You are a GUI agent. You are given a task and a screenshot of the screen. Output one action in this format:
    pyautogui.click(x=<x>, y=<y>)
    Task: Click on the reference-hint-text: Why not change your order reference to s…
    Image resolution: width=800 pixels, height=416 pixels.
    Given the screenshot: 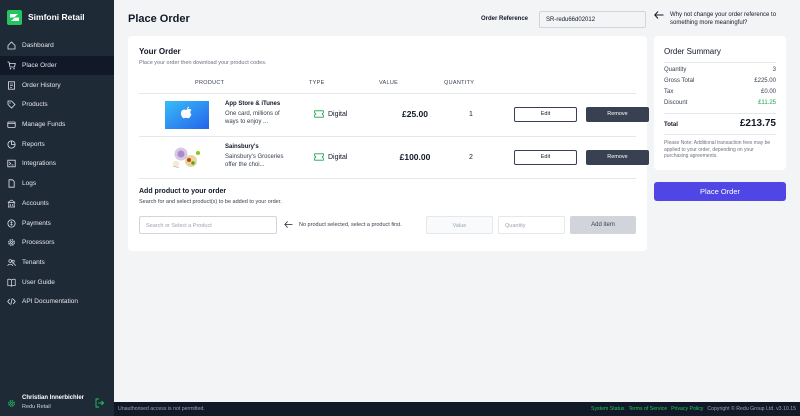 What is the action you would take?
    pyautogui.click(x=723, y=19)
    